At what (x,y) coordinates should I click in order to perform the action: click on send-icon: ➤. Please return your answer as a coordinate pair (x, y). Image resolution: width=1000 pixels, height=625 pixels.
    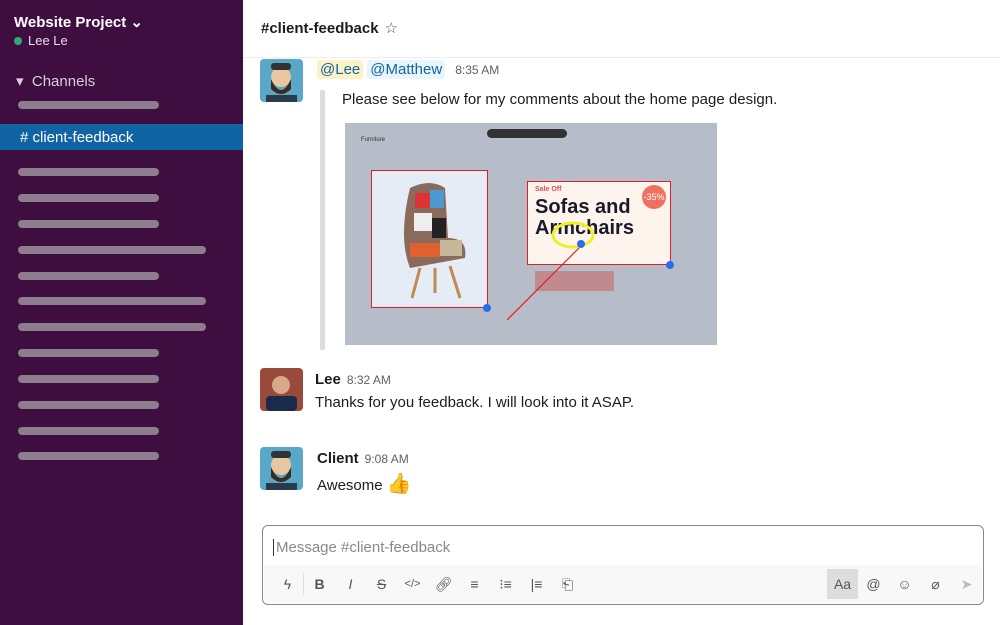
    Looking at the image, I should click on (966, 584).